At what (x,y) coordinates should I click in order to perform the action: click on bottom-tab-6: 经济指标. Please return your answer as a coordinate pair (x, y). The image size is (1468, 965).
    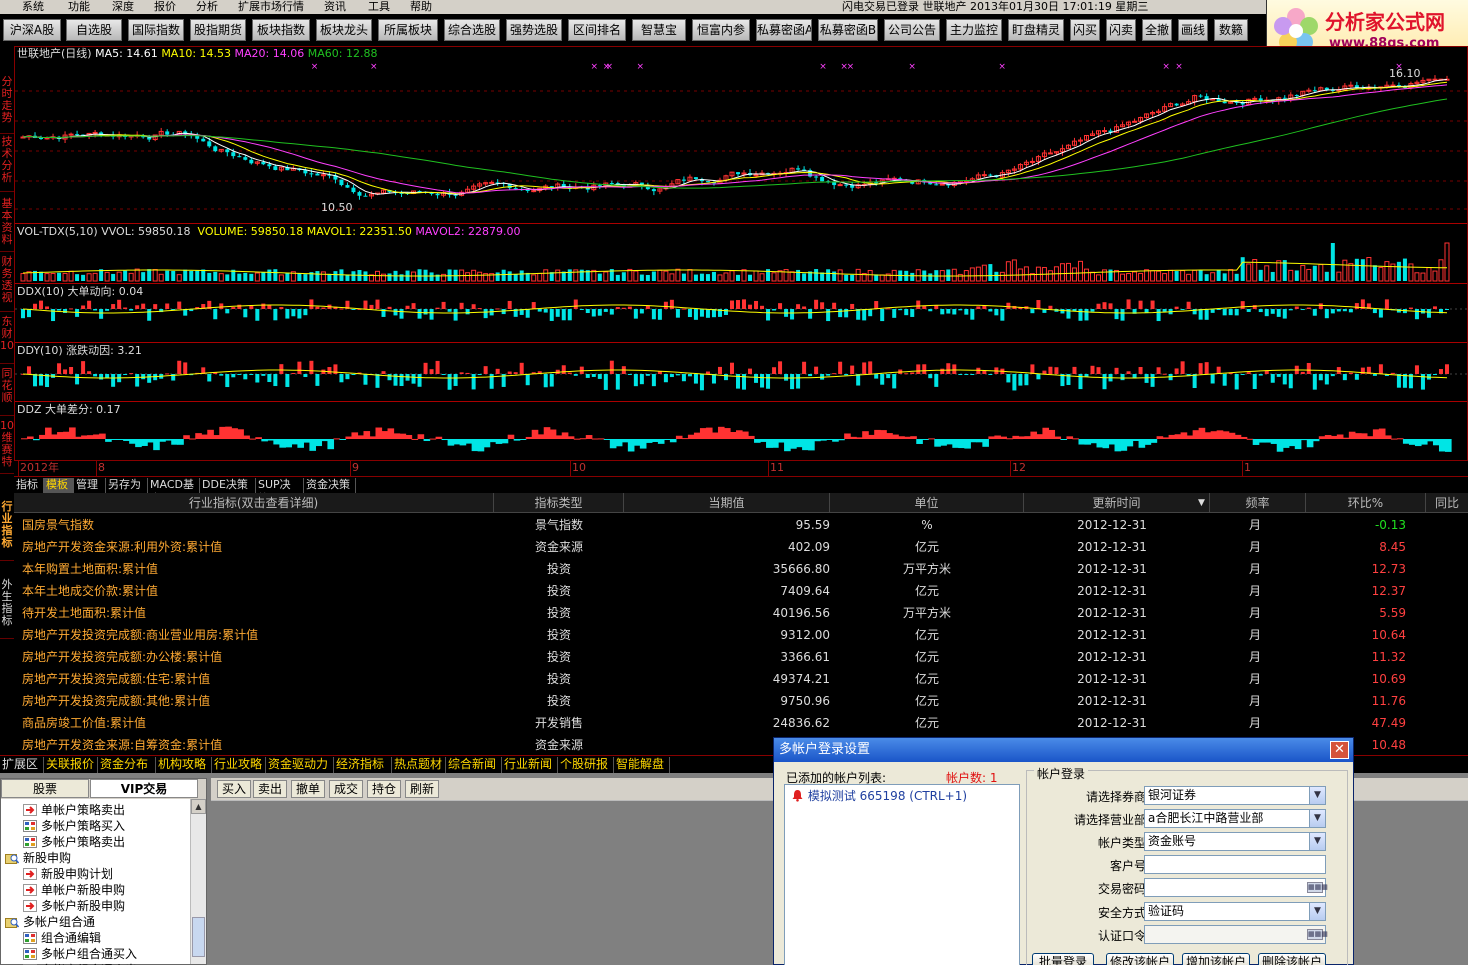
    Looking at the image, I should click on (363, 765).